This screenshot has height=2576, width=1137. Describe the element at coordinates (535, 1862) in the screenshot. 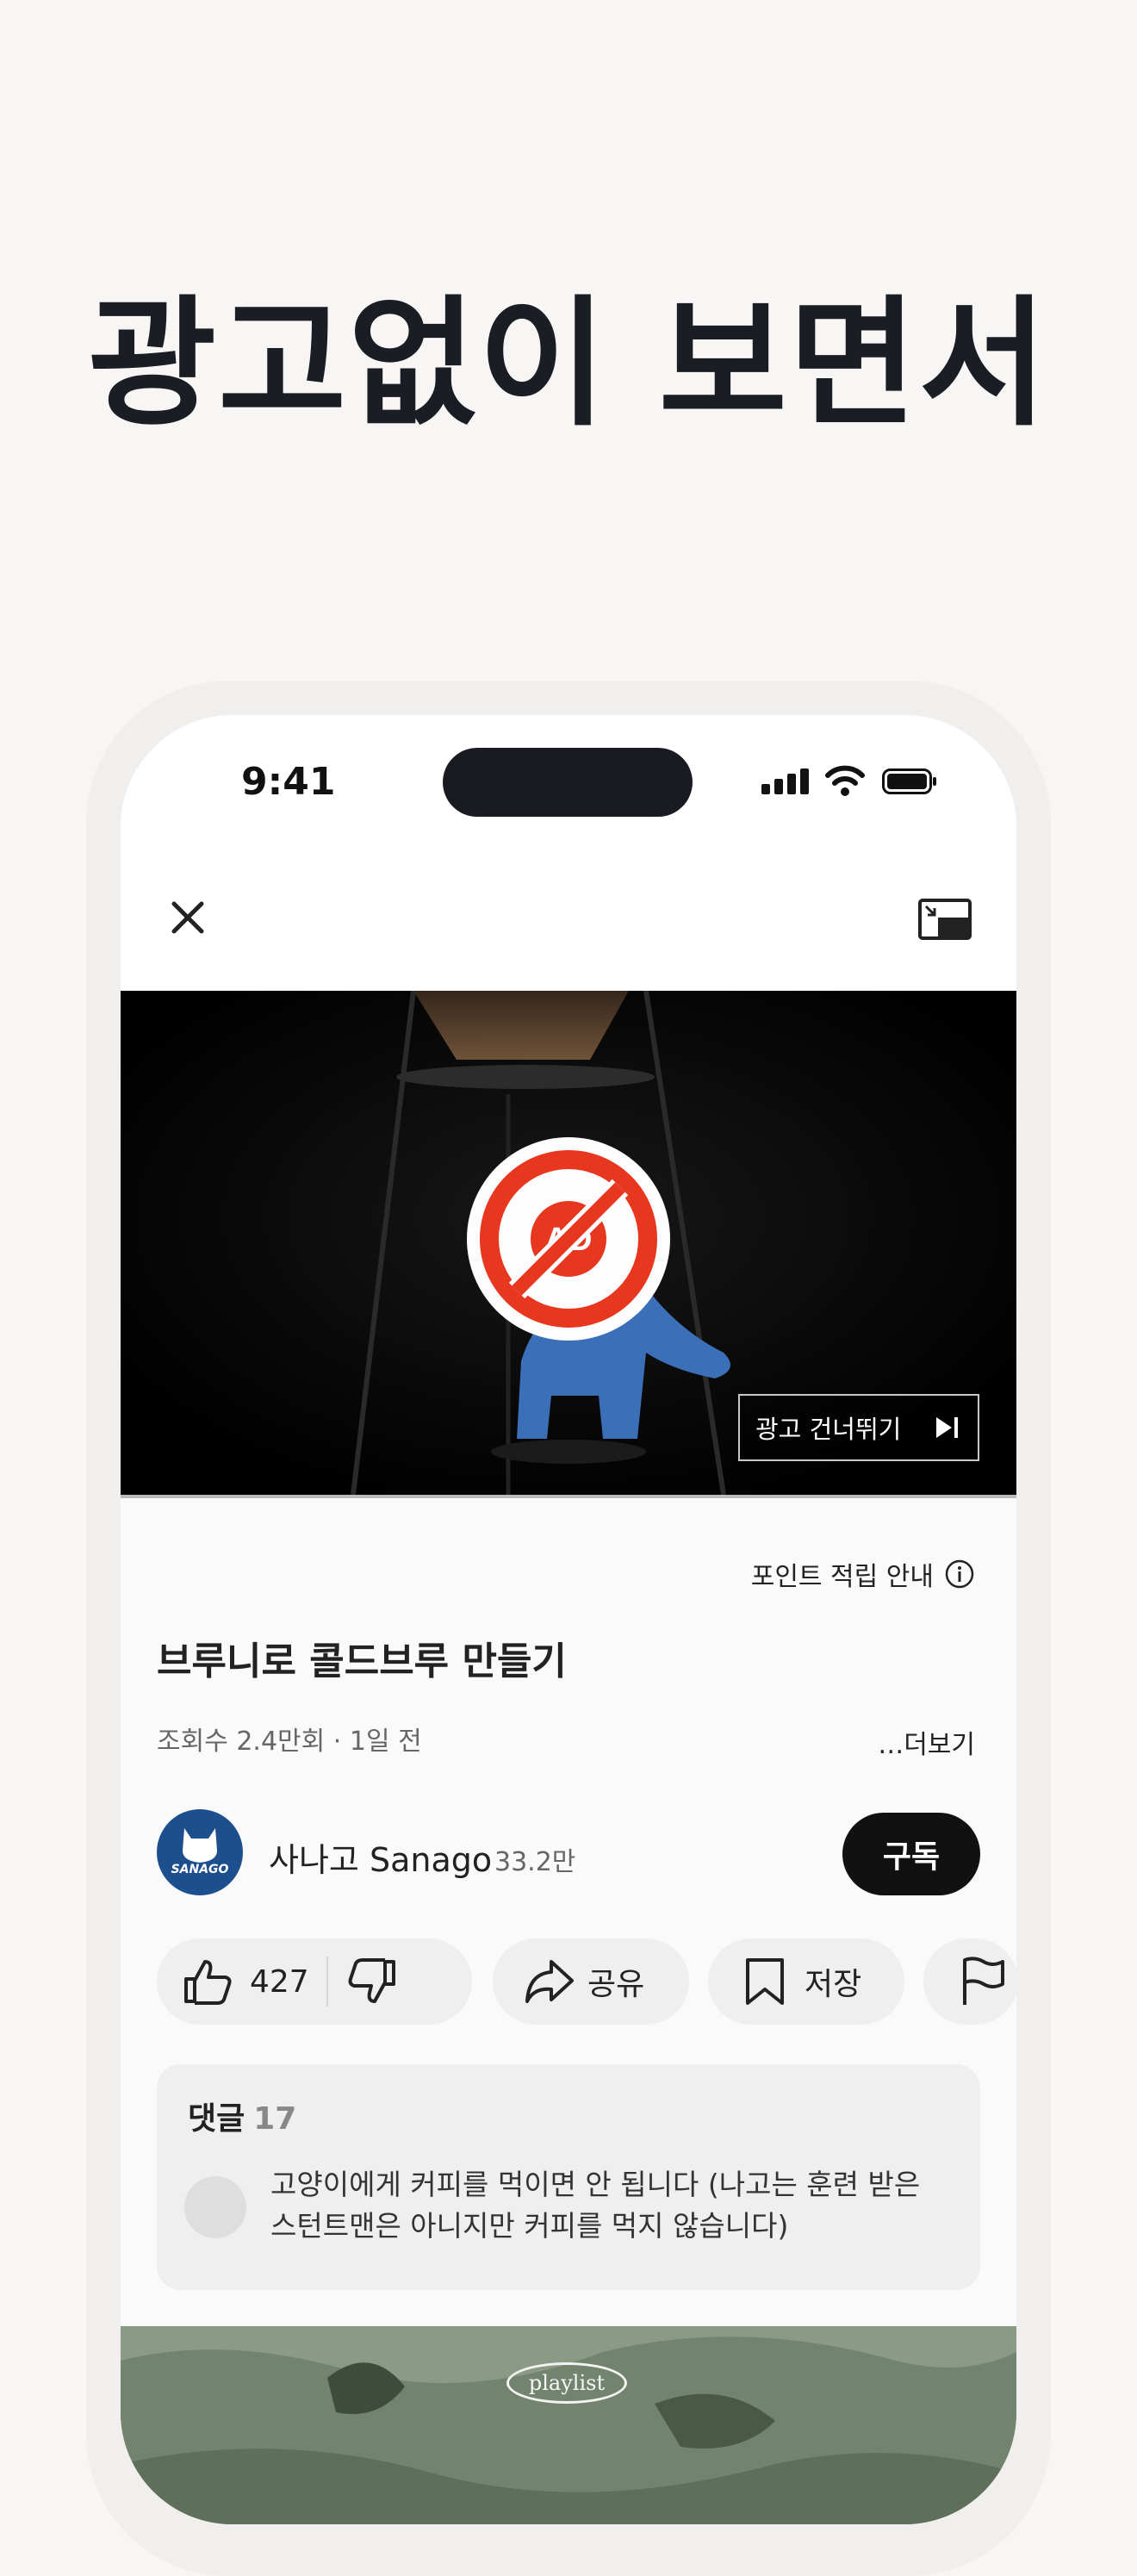

I see `subscriber-count: 33.2만` at that location.